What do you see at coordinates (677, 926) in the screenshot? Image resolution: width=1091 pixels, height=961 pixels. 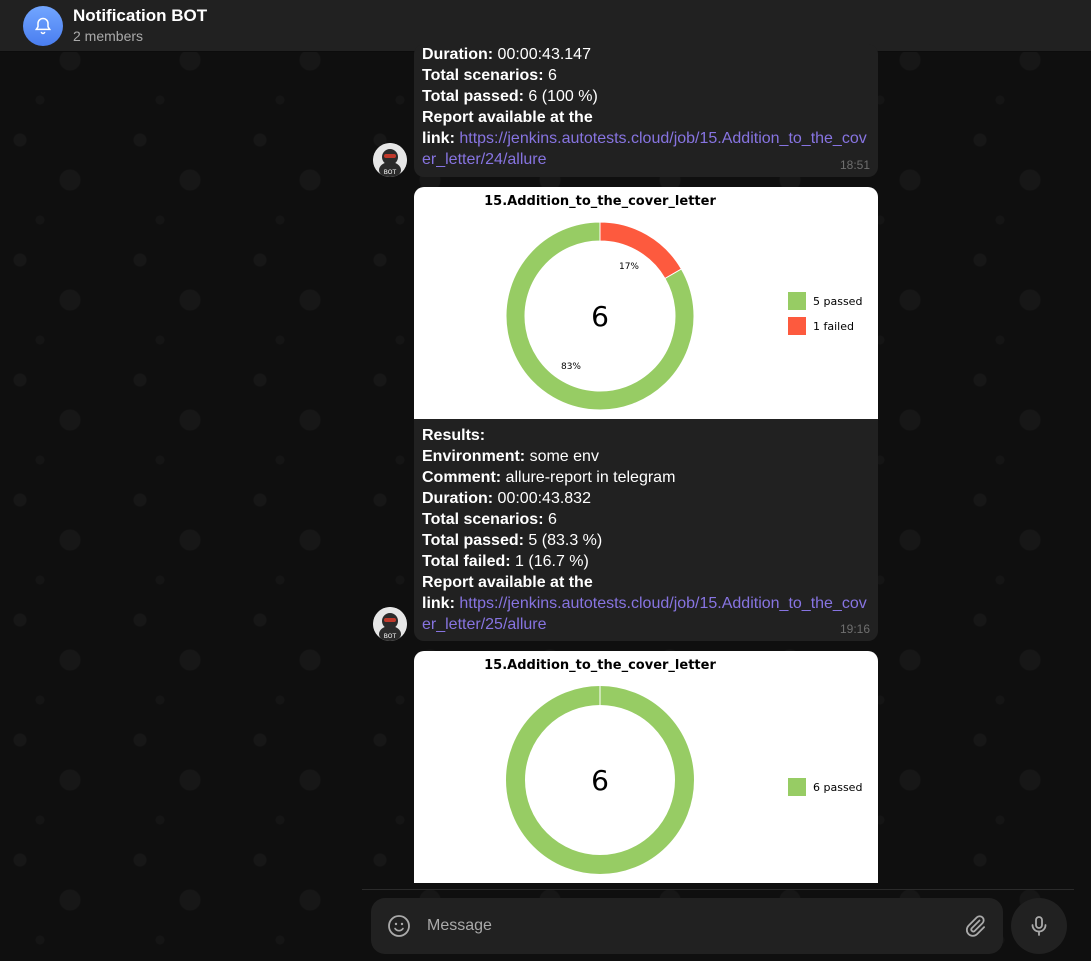 I see `message-input` at bounding box center [677, 926].